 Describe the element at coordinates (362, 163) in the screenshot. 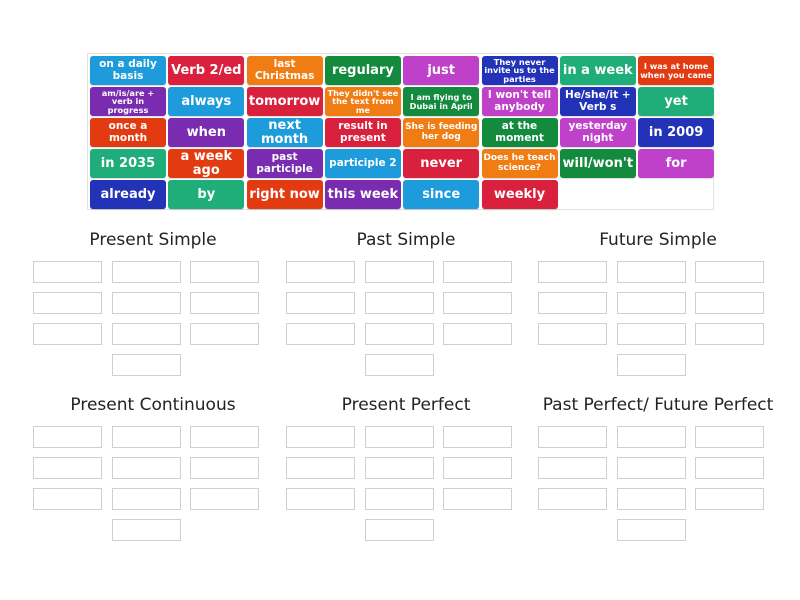

I see `word-tile: participle 2` at that location.